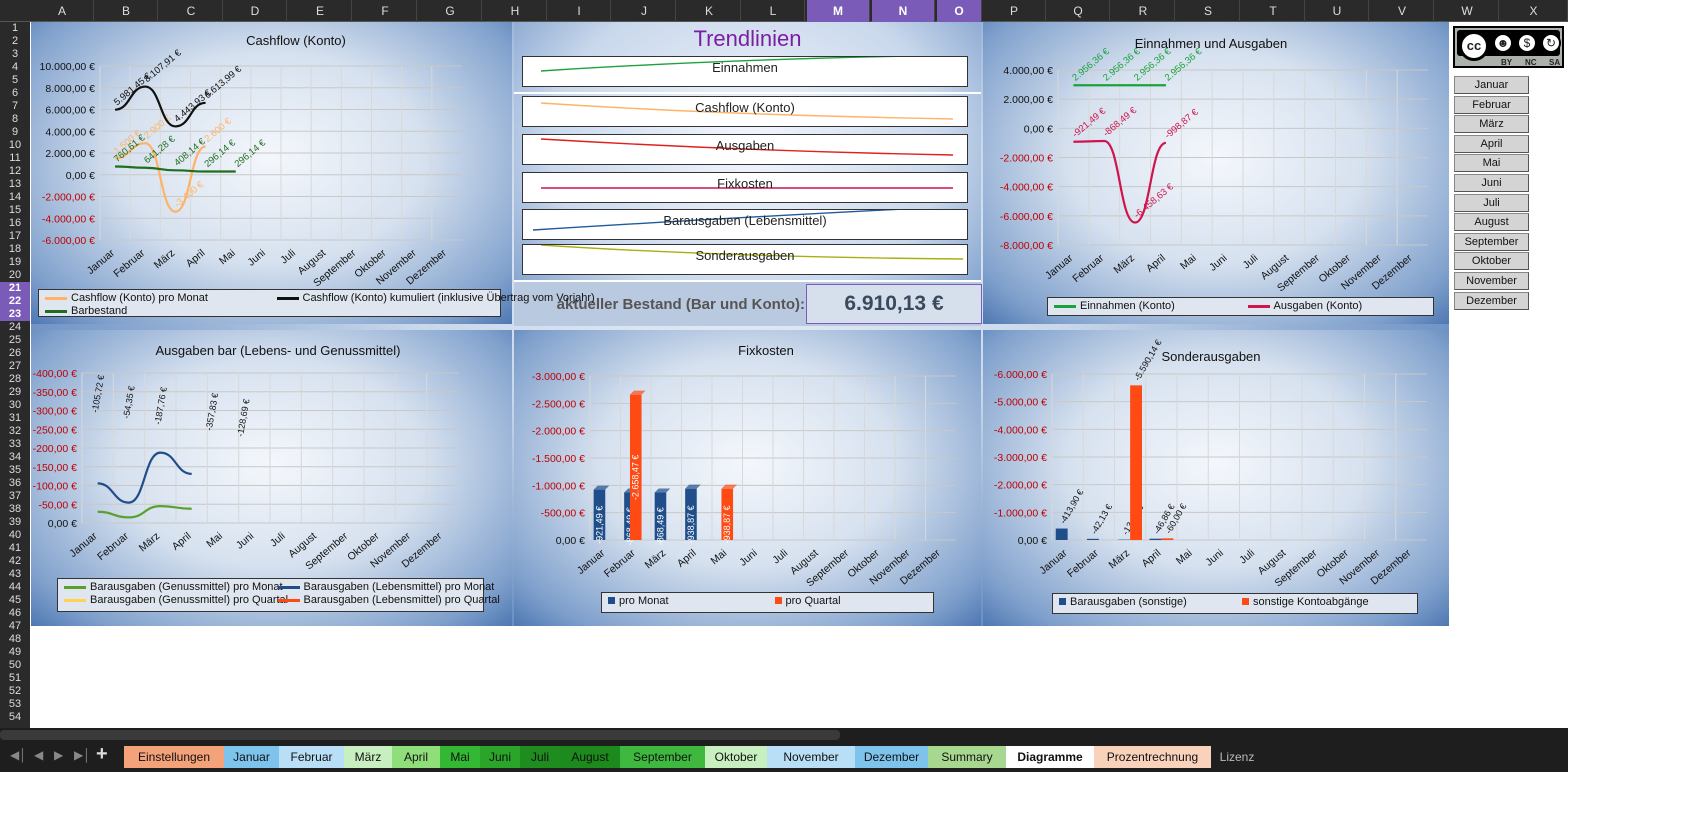  Describe the element at coordinates (1491, 143) in the screenshot. I see `month-button-april: April` at that location.